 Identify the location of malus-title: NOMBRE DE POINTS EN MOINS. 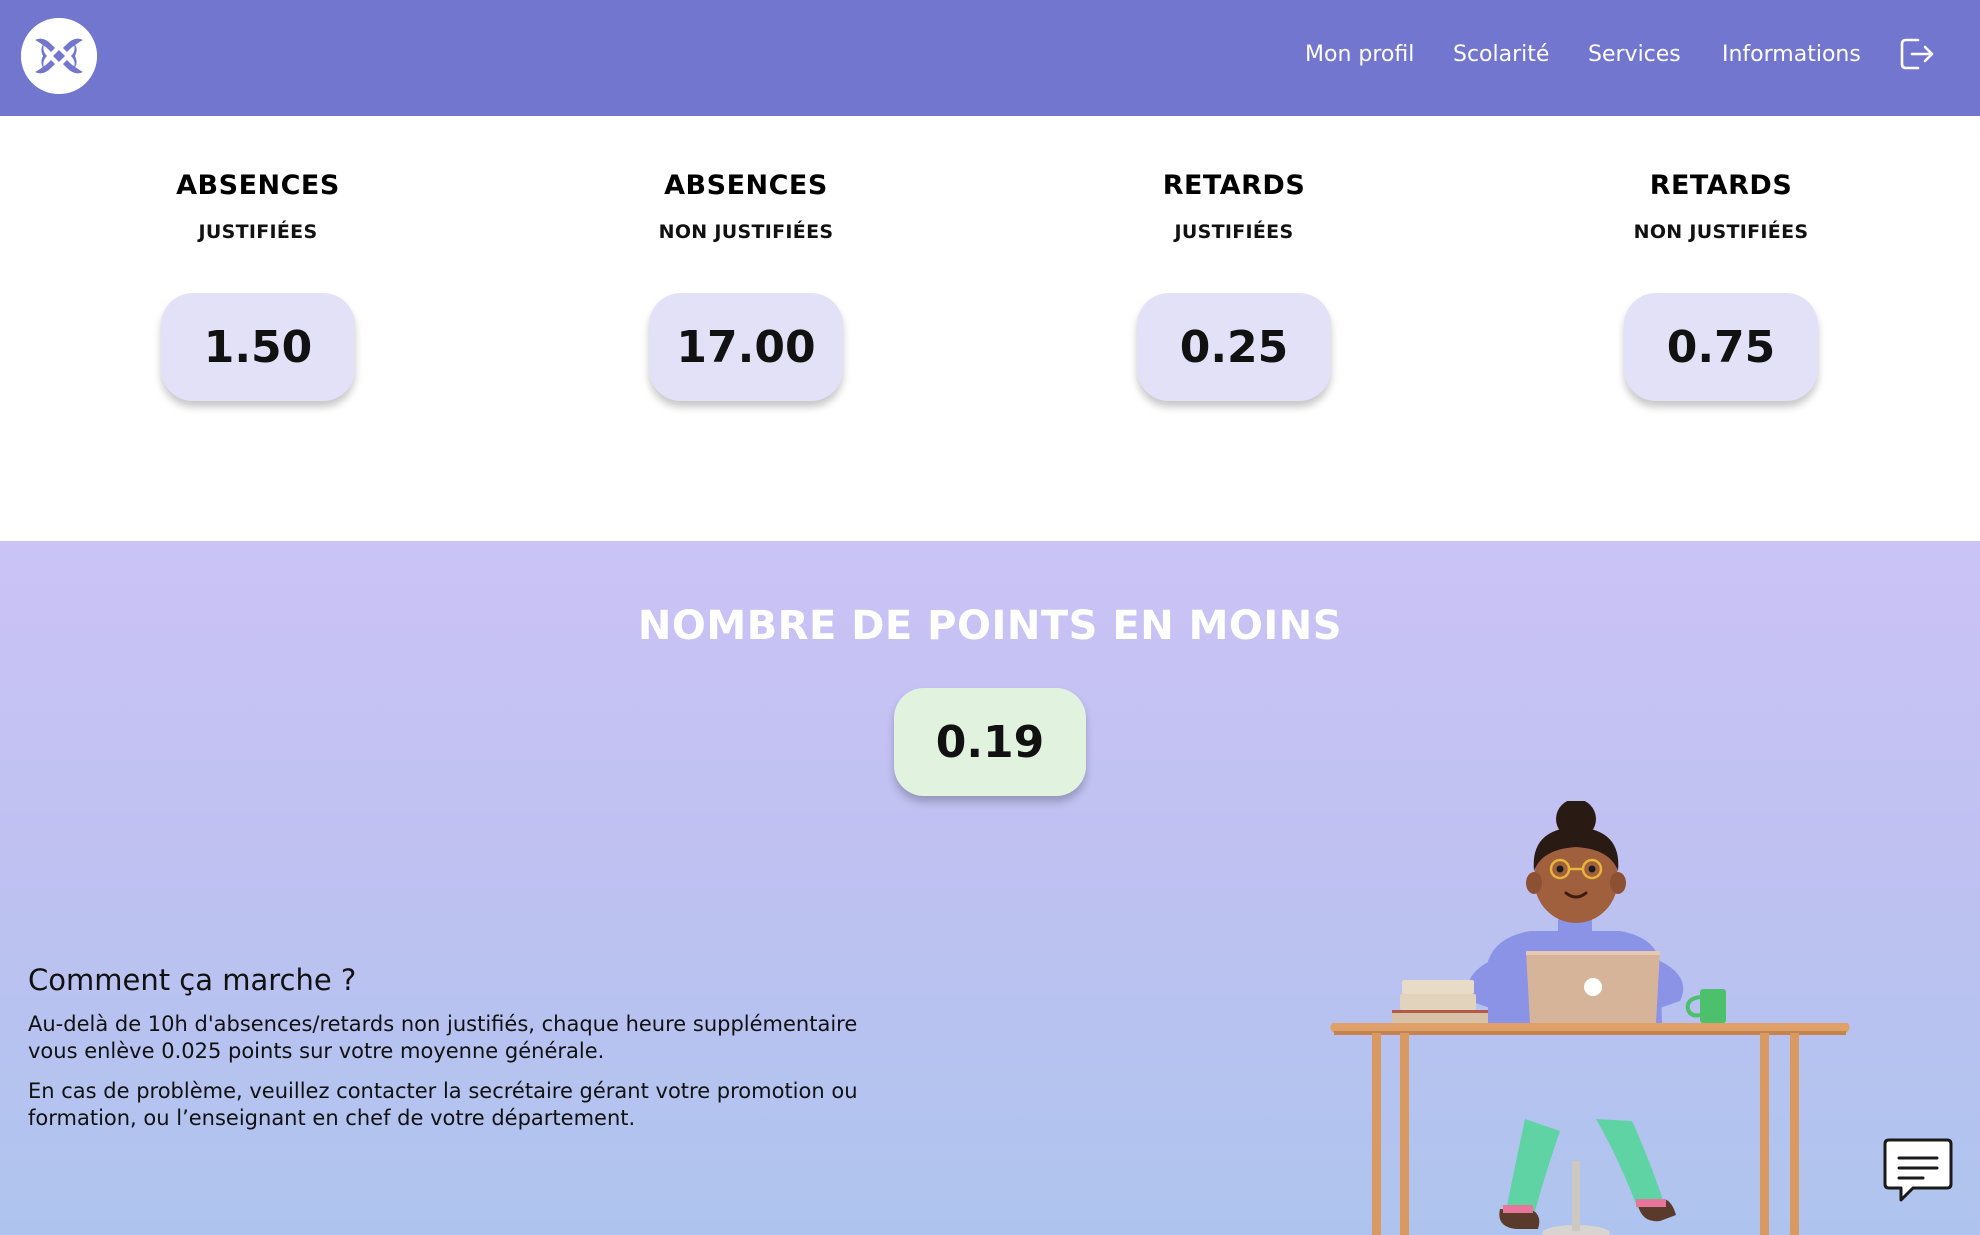
(990, 626).